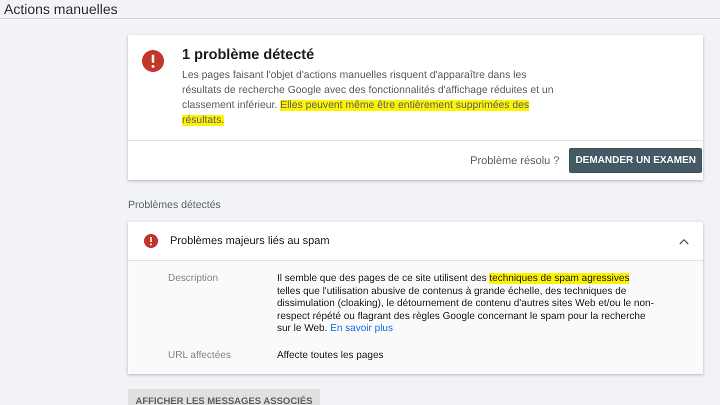 This screenshot has height=405, width=720. What do you see at coordinates (515, 160) in the screenshot?
I see `resolved-question: Problème résolu ?` at bounding box center [515, 160].